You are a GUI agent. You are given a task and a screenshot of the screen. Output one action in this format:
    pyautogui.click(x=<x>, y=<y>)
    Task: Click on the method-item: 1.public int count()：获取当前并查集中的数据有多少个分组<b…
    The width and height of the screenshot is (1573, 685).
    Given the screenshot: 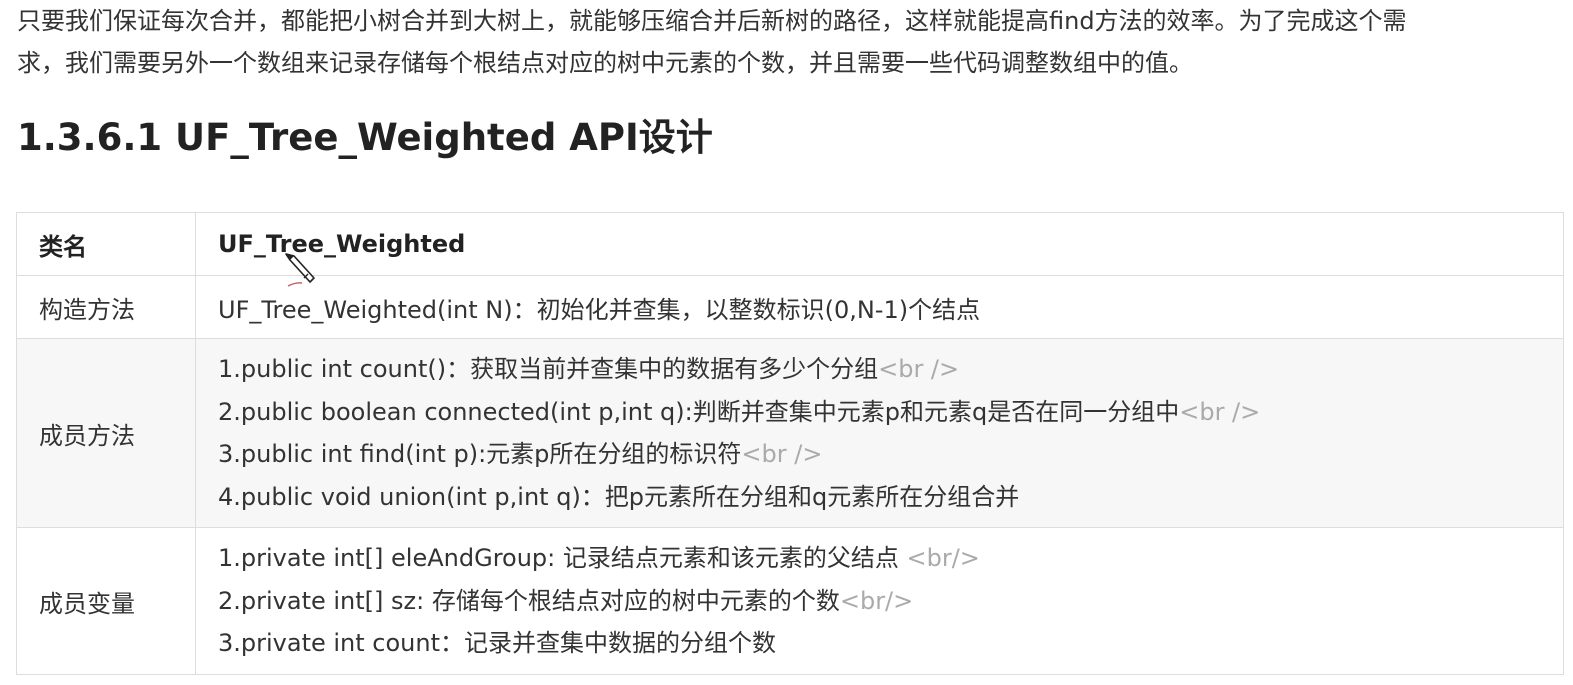 What is the action you would take?
    pyautogui.click(x=589, y=369)
    